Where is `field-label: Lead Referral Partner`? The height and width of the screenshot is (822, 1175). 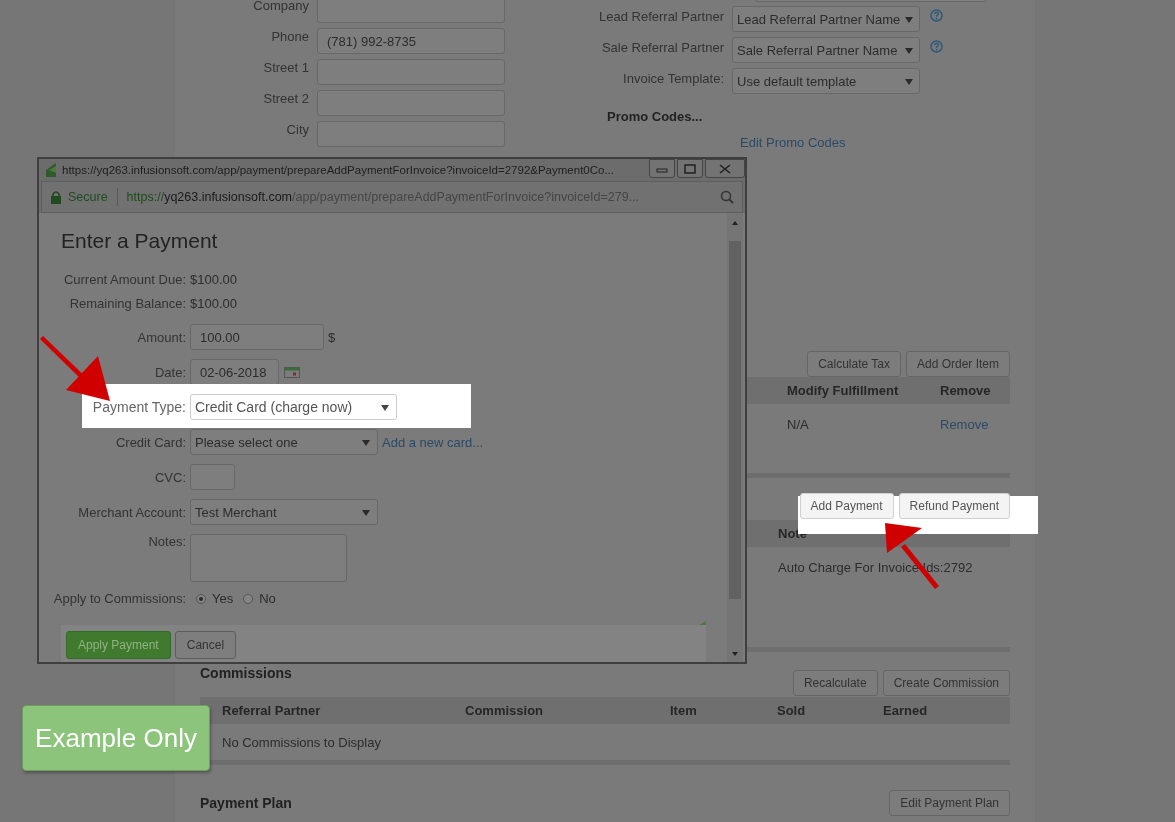 field-label: Lead Referral Partner is located at coordinates (661, 16).